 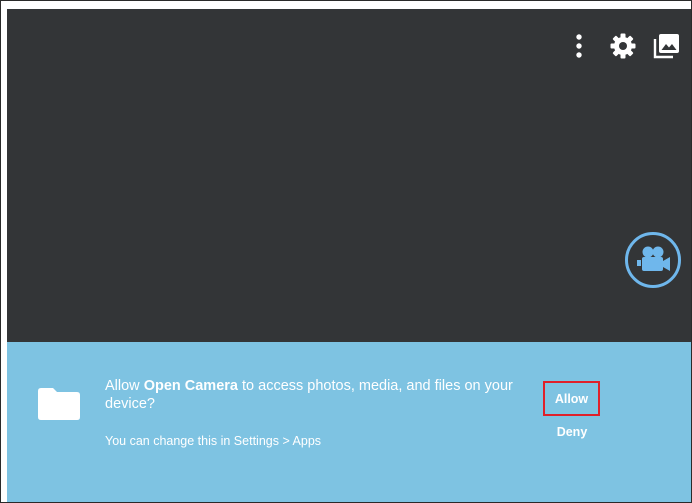 What do you see at coordinates (579, 46) in the screenshot?
I see `more-vert-icon` at bounding box center [579, 46].